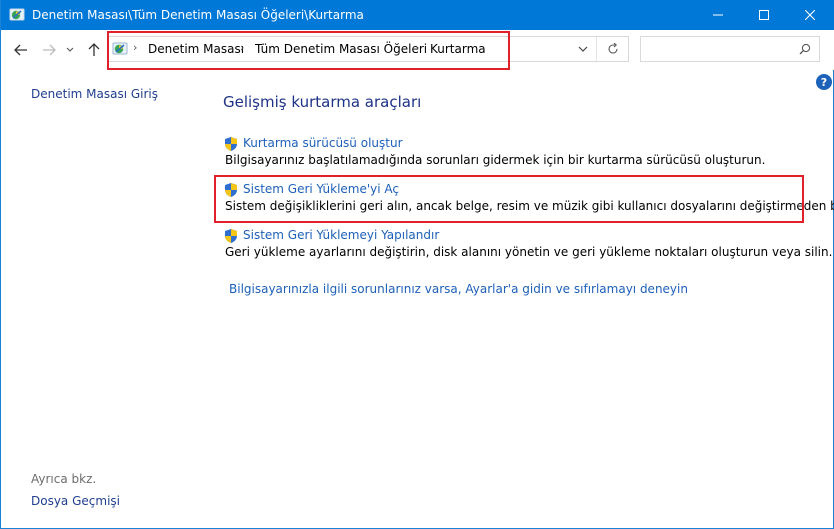  I want to click on arrow-up-icon, so click(94, 49).